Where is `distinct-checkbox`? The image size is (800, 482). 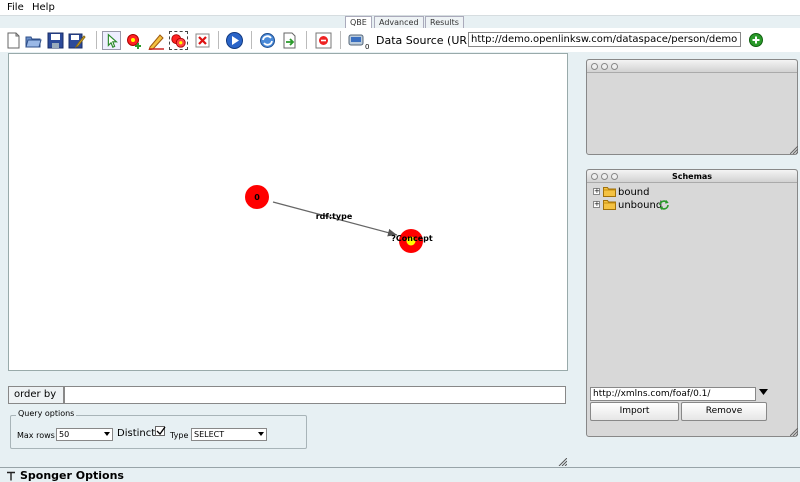
distinct-checkbox is located at coordinates (160, 431).